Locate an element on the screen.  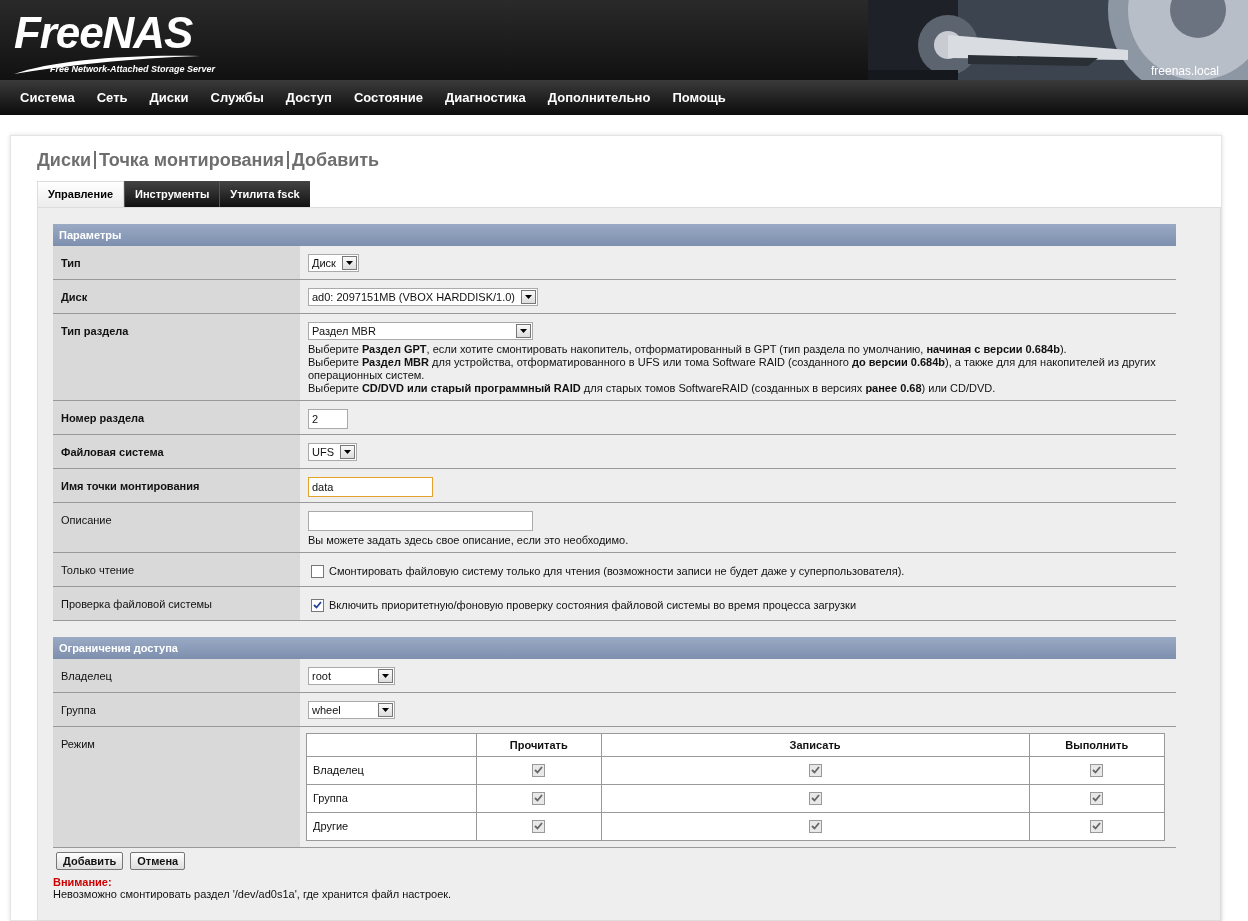
nav-link: Помощь is located at coordinates (699, 97).